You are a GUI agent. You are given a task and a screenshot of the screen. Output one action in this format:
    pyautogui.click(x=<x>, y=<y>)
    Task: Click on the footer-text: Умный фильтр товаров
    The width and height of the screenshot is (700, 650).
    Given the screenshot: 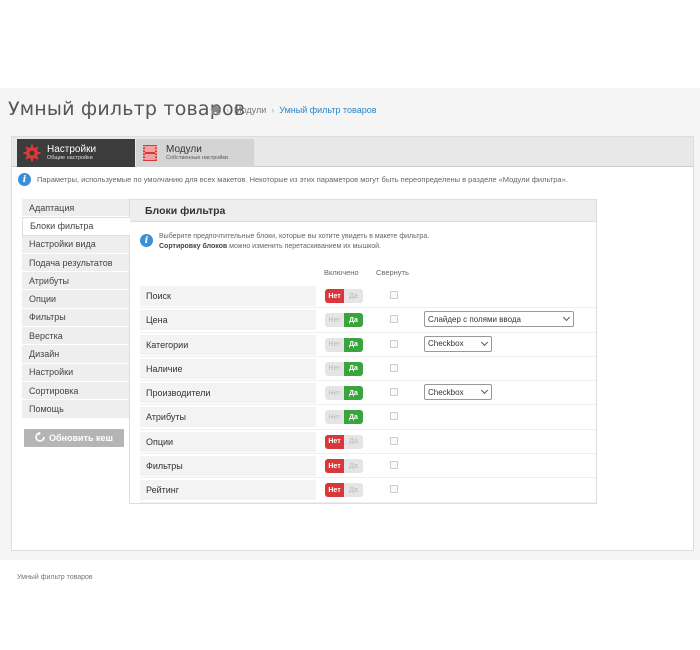 What is the action you would take?
    pyautogui.click(x=55, y=577)
    